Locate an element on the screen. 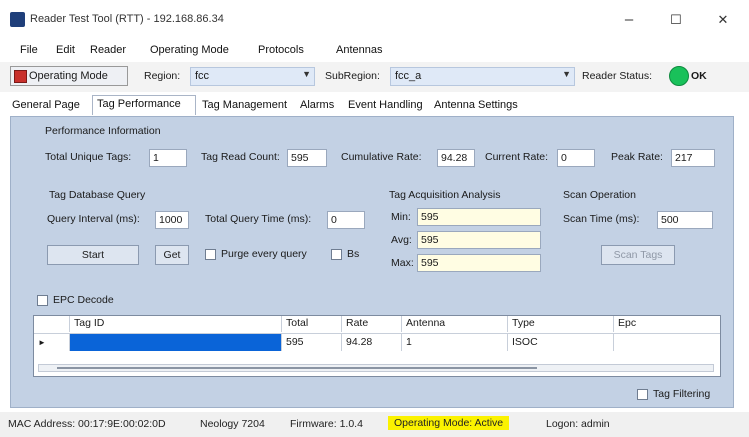  peak-rate-label: Peak Rate: is located at coordinates (637, 157).